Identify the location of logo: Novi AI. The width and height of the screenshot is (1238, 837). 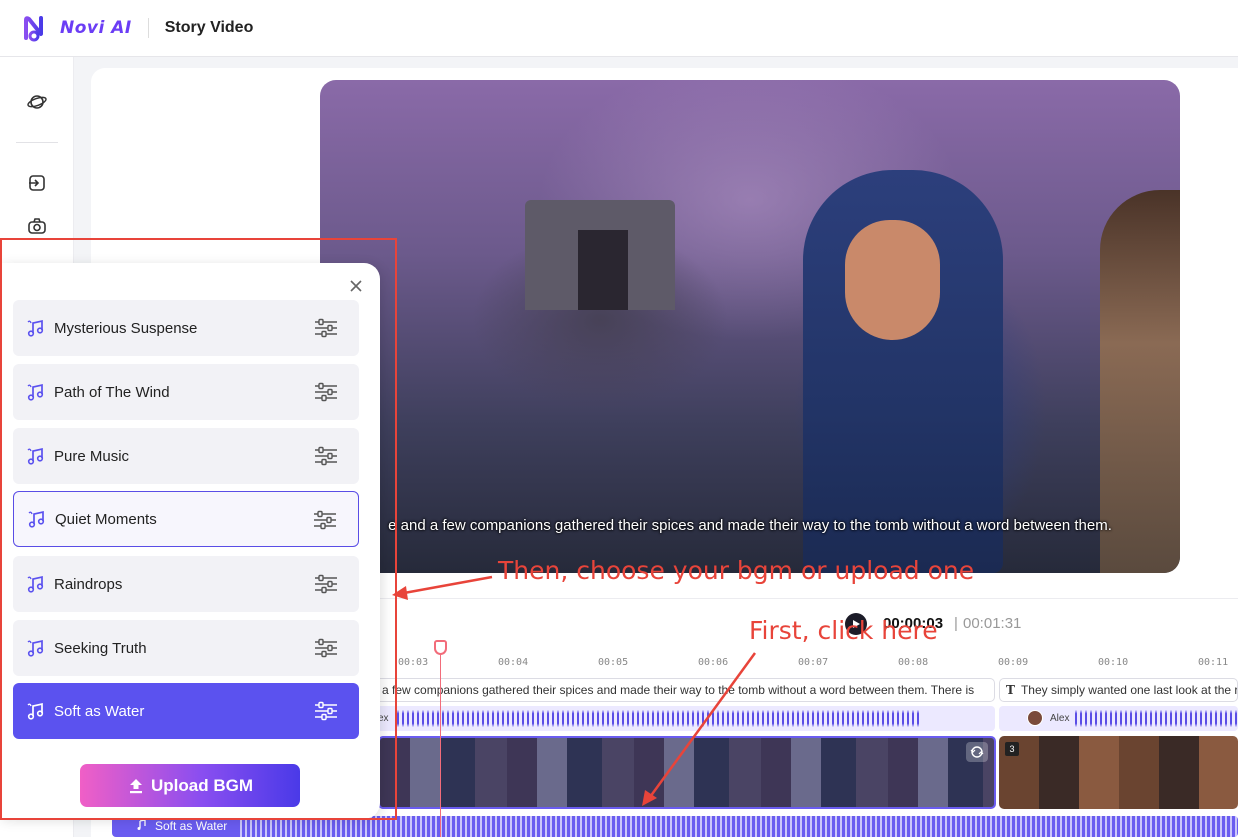
(77, 28).